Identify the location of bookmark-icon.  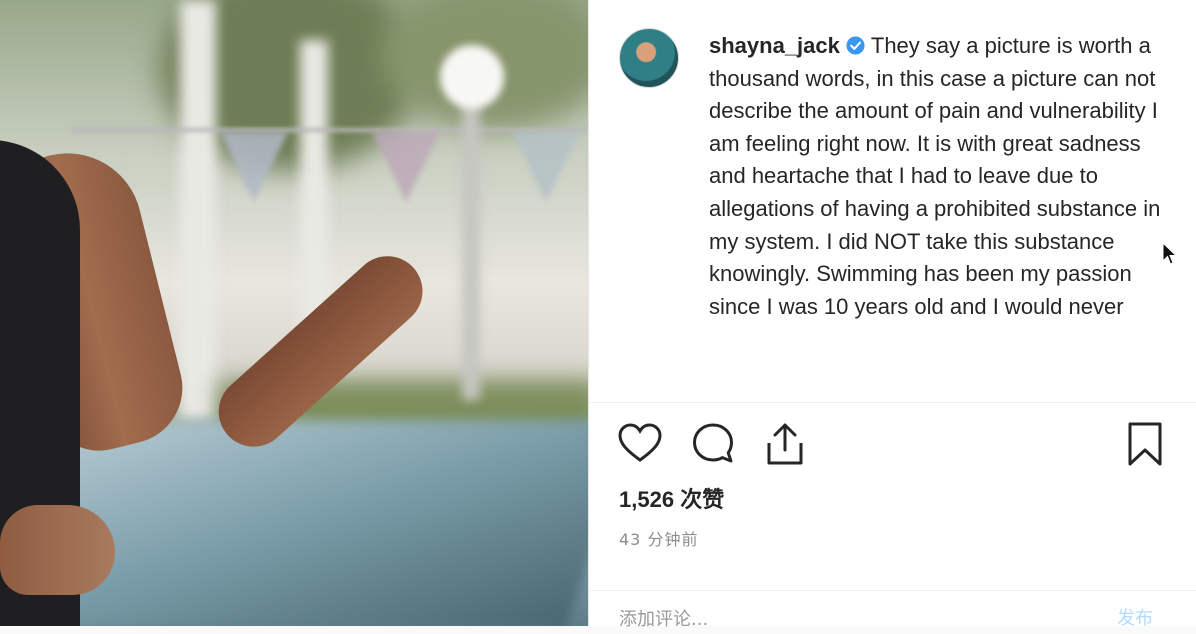
(1145, 444).